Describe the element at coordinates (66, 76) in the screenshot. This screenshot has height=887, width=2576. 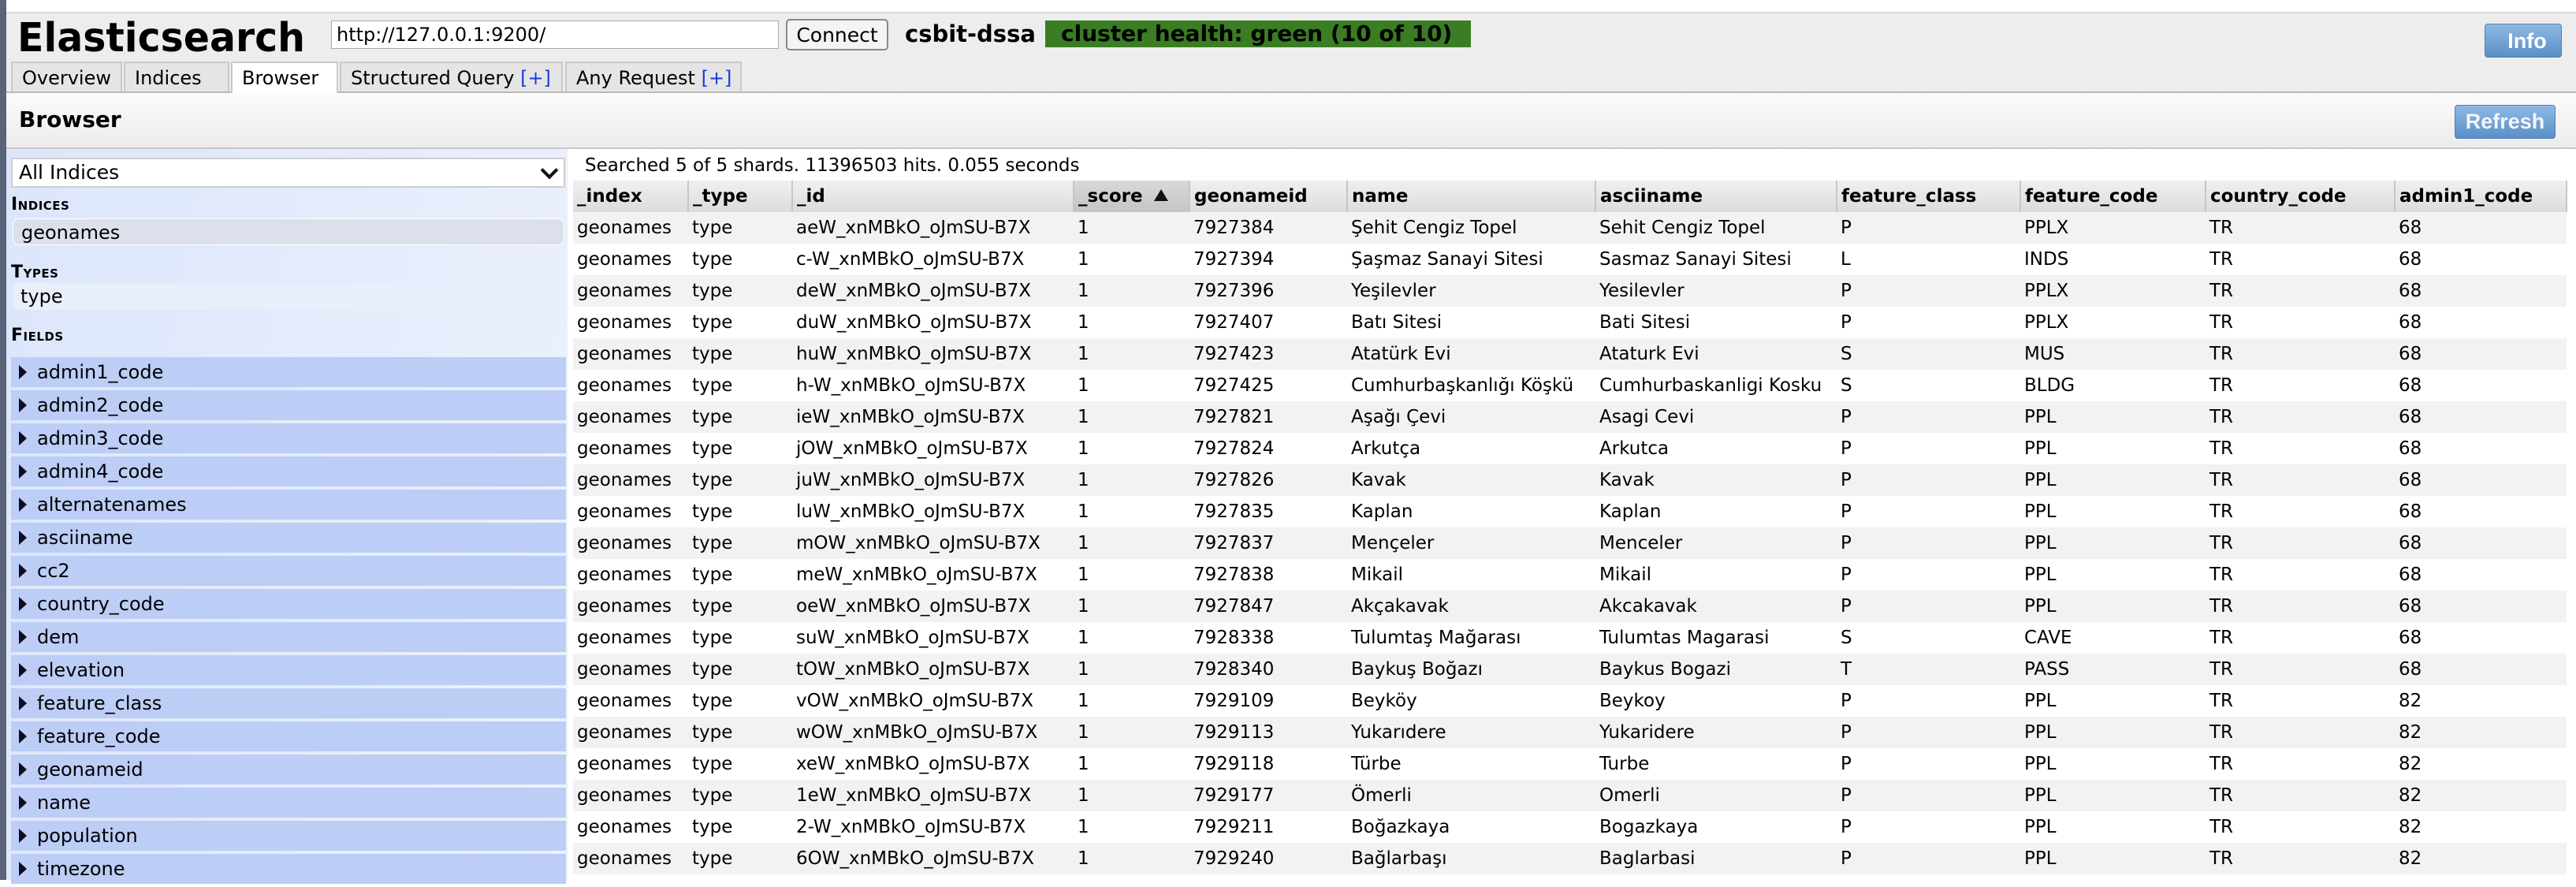
I see `tab-overview: Overview` at that location.